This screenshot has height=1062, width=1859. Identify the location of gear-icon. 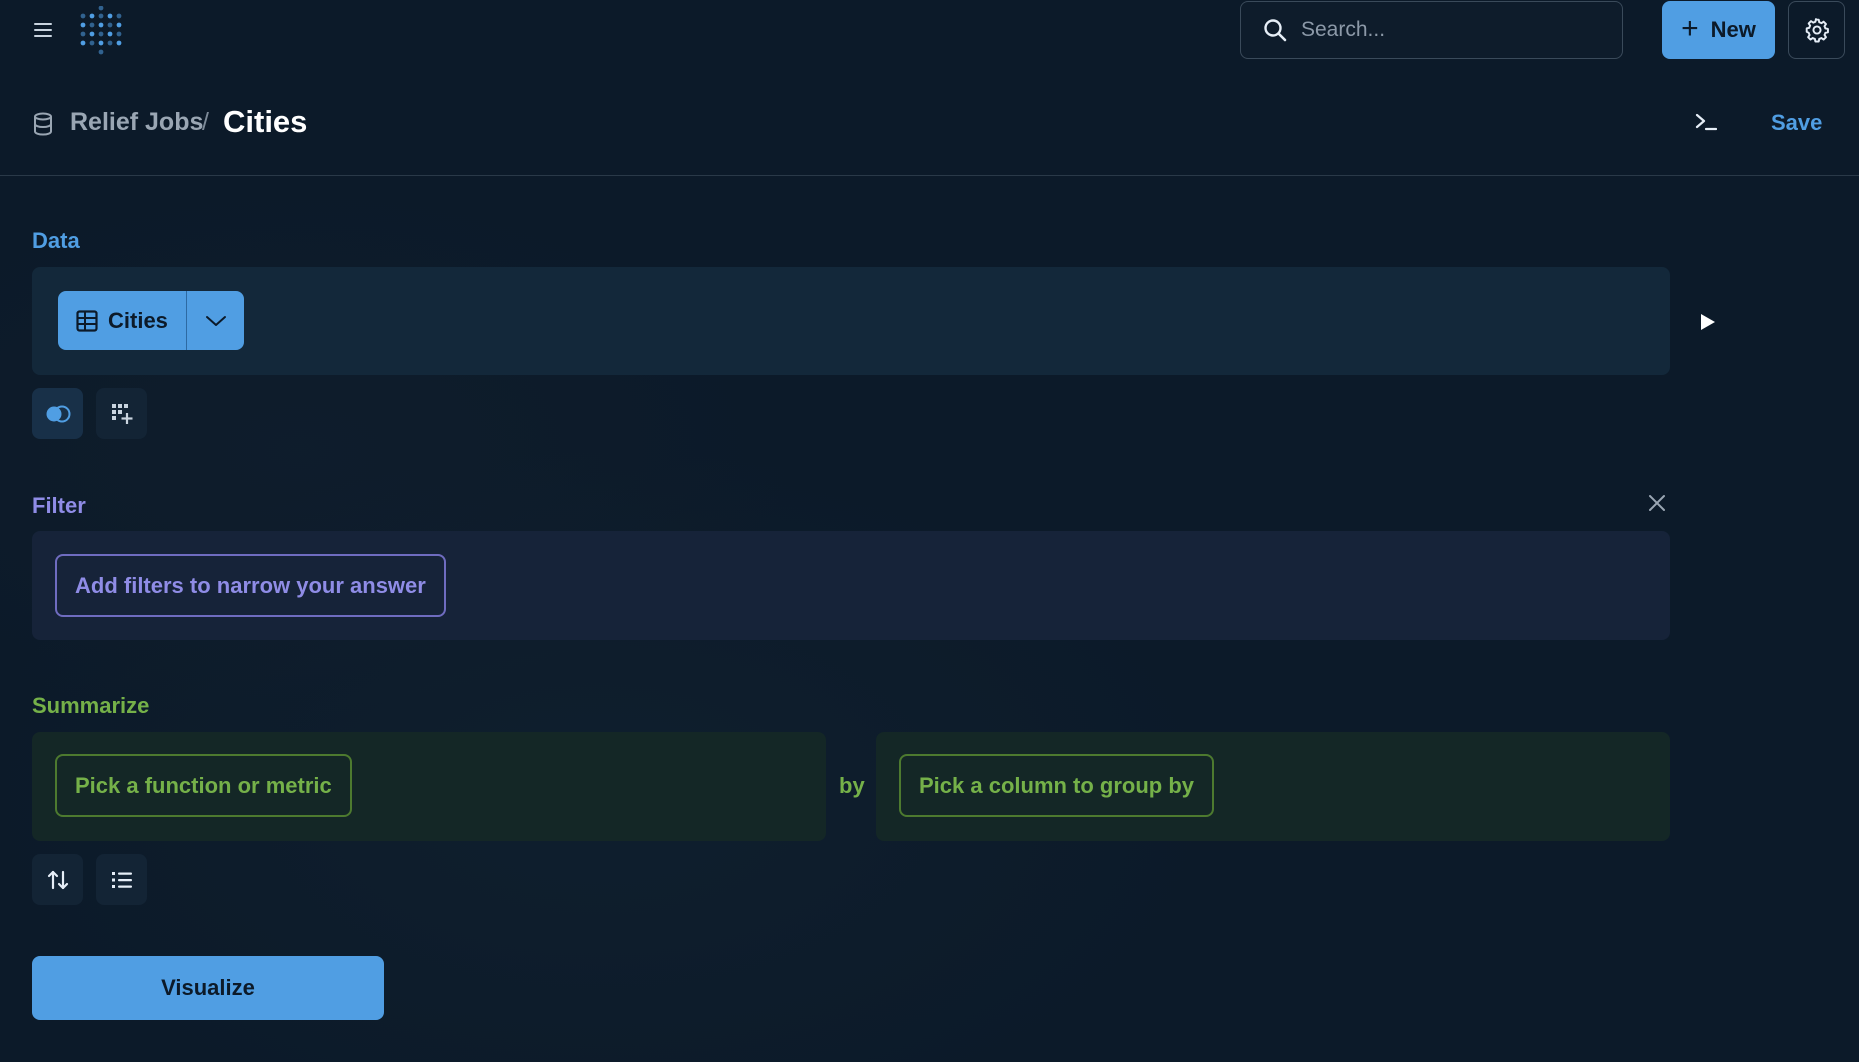
(1817, 30).